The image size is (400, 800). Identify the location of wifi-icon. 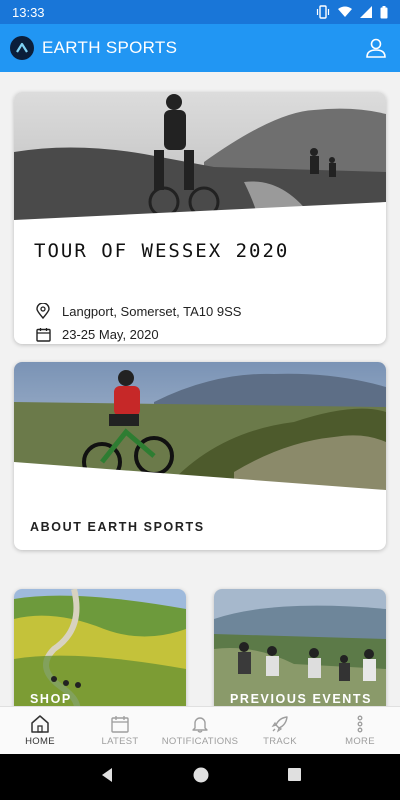
(345, 12).